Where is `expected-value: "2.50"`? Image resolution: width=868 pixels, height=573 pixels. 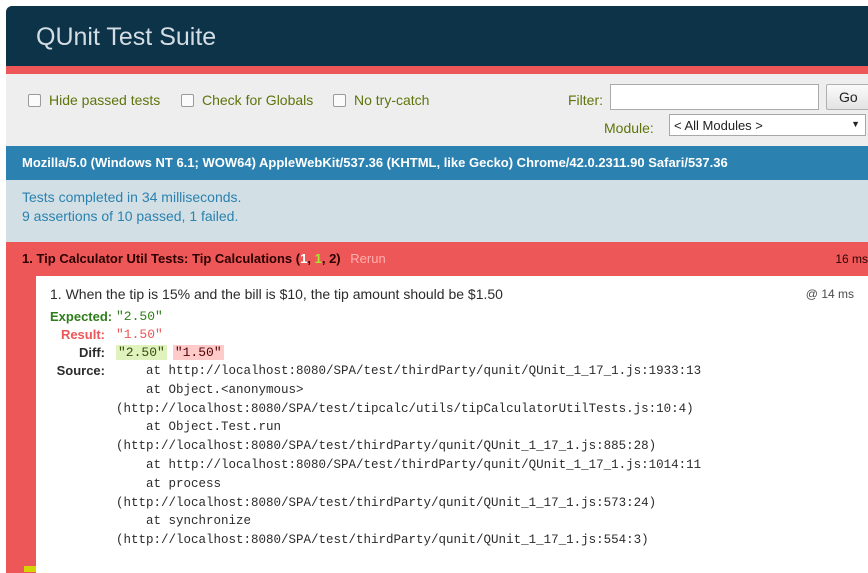 expected-value: "2.50" is located at coordinates (139, 316).